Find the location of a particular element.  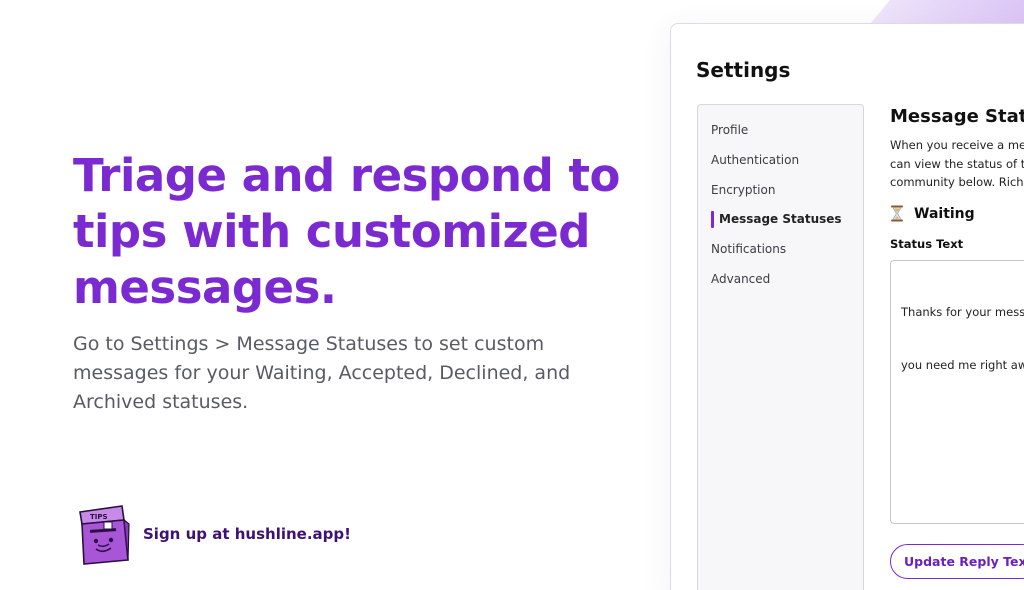

status-text-line: Thanks for your mess is located at coordinates (962, 312).